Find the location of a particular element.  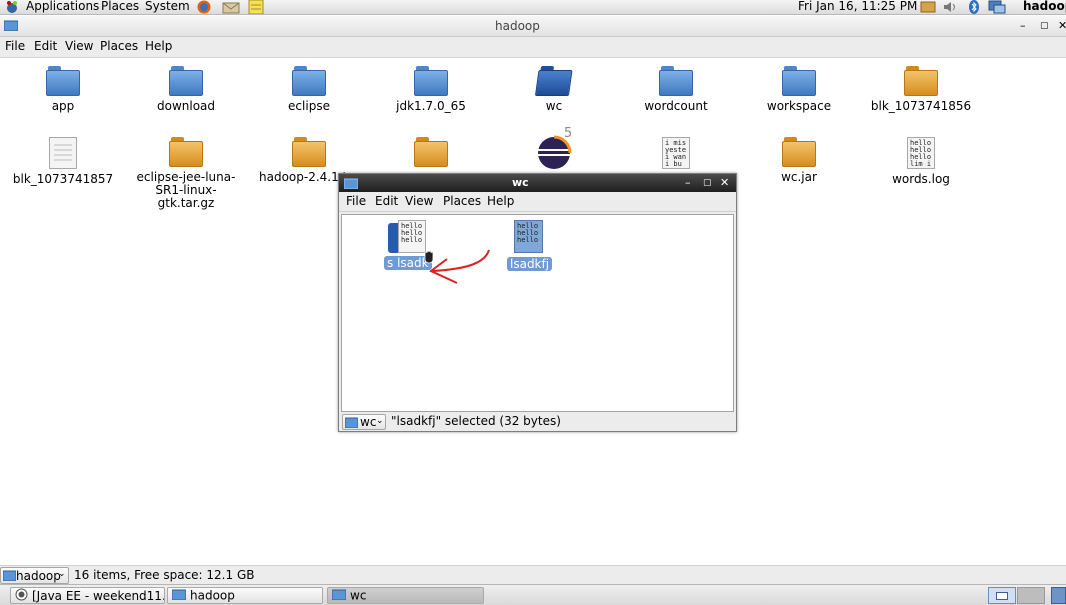

file-icon-jdk: jdk1.7.0_65 is located at coordinates (431, 89).